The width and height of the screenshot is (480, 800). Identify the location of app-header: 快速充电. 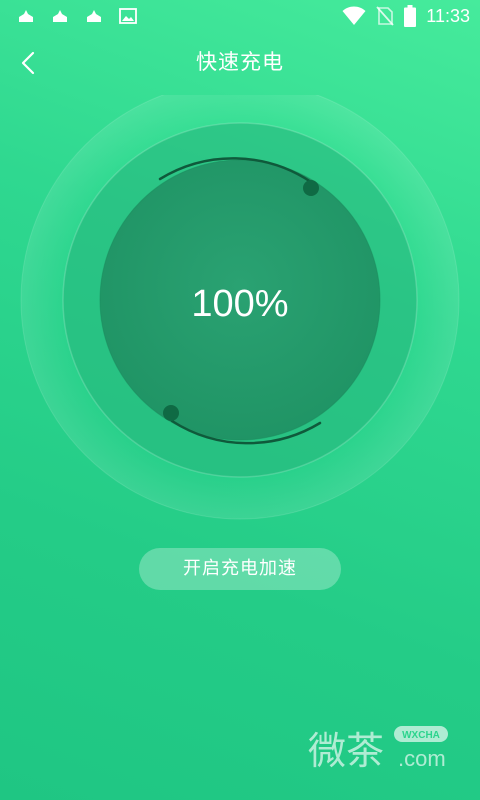
(240, 62).